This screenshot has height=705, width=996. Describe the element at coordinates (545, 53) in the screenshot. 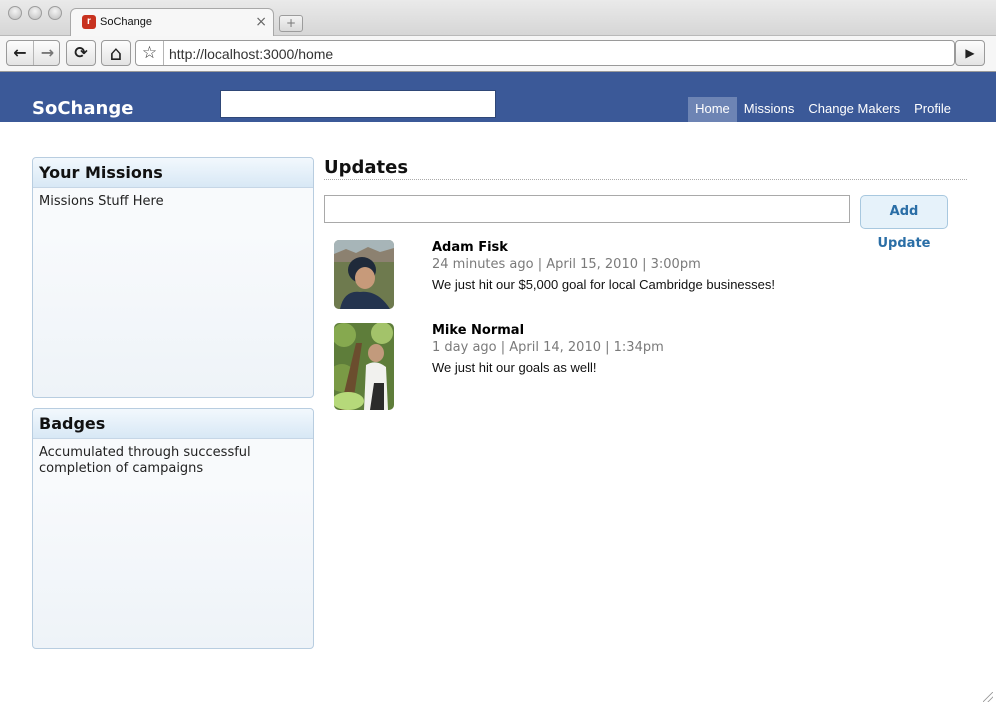

I see `address-bar: ☆ http://localhost:3000/home` at that location.